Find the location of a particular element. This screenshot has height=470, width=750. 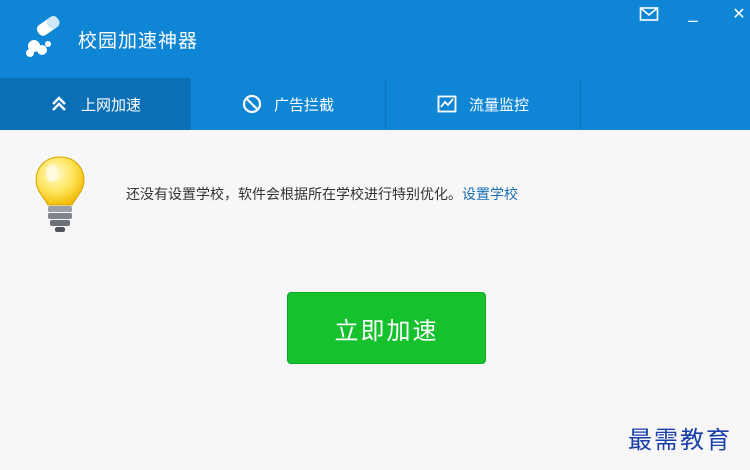

feedback-mail-button is located at coordinates (649, 16).